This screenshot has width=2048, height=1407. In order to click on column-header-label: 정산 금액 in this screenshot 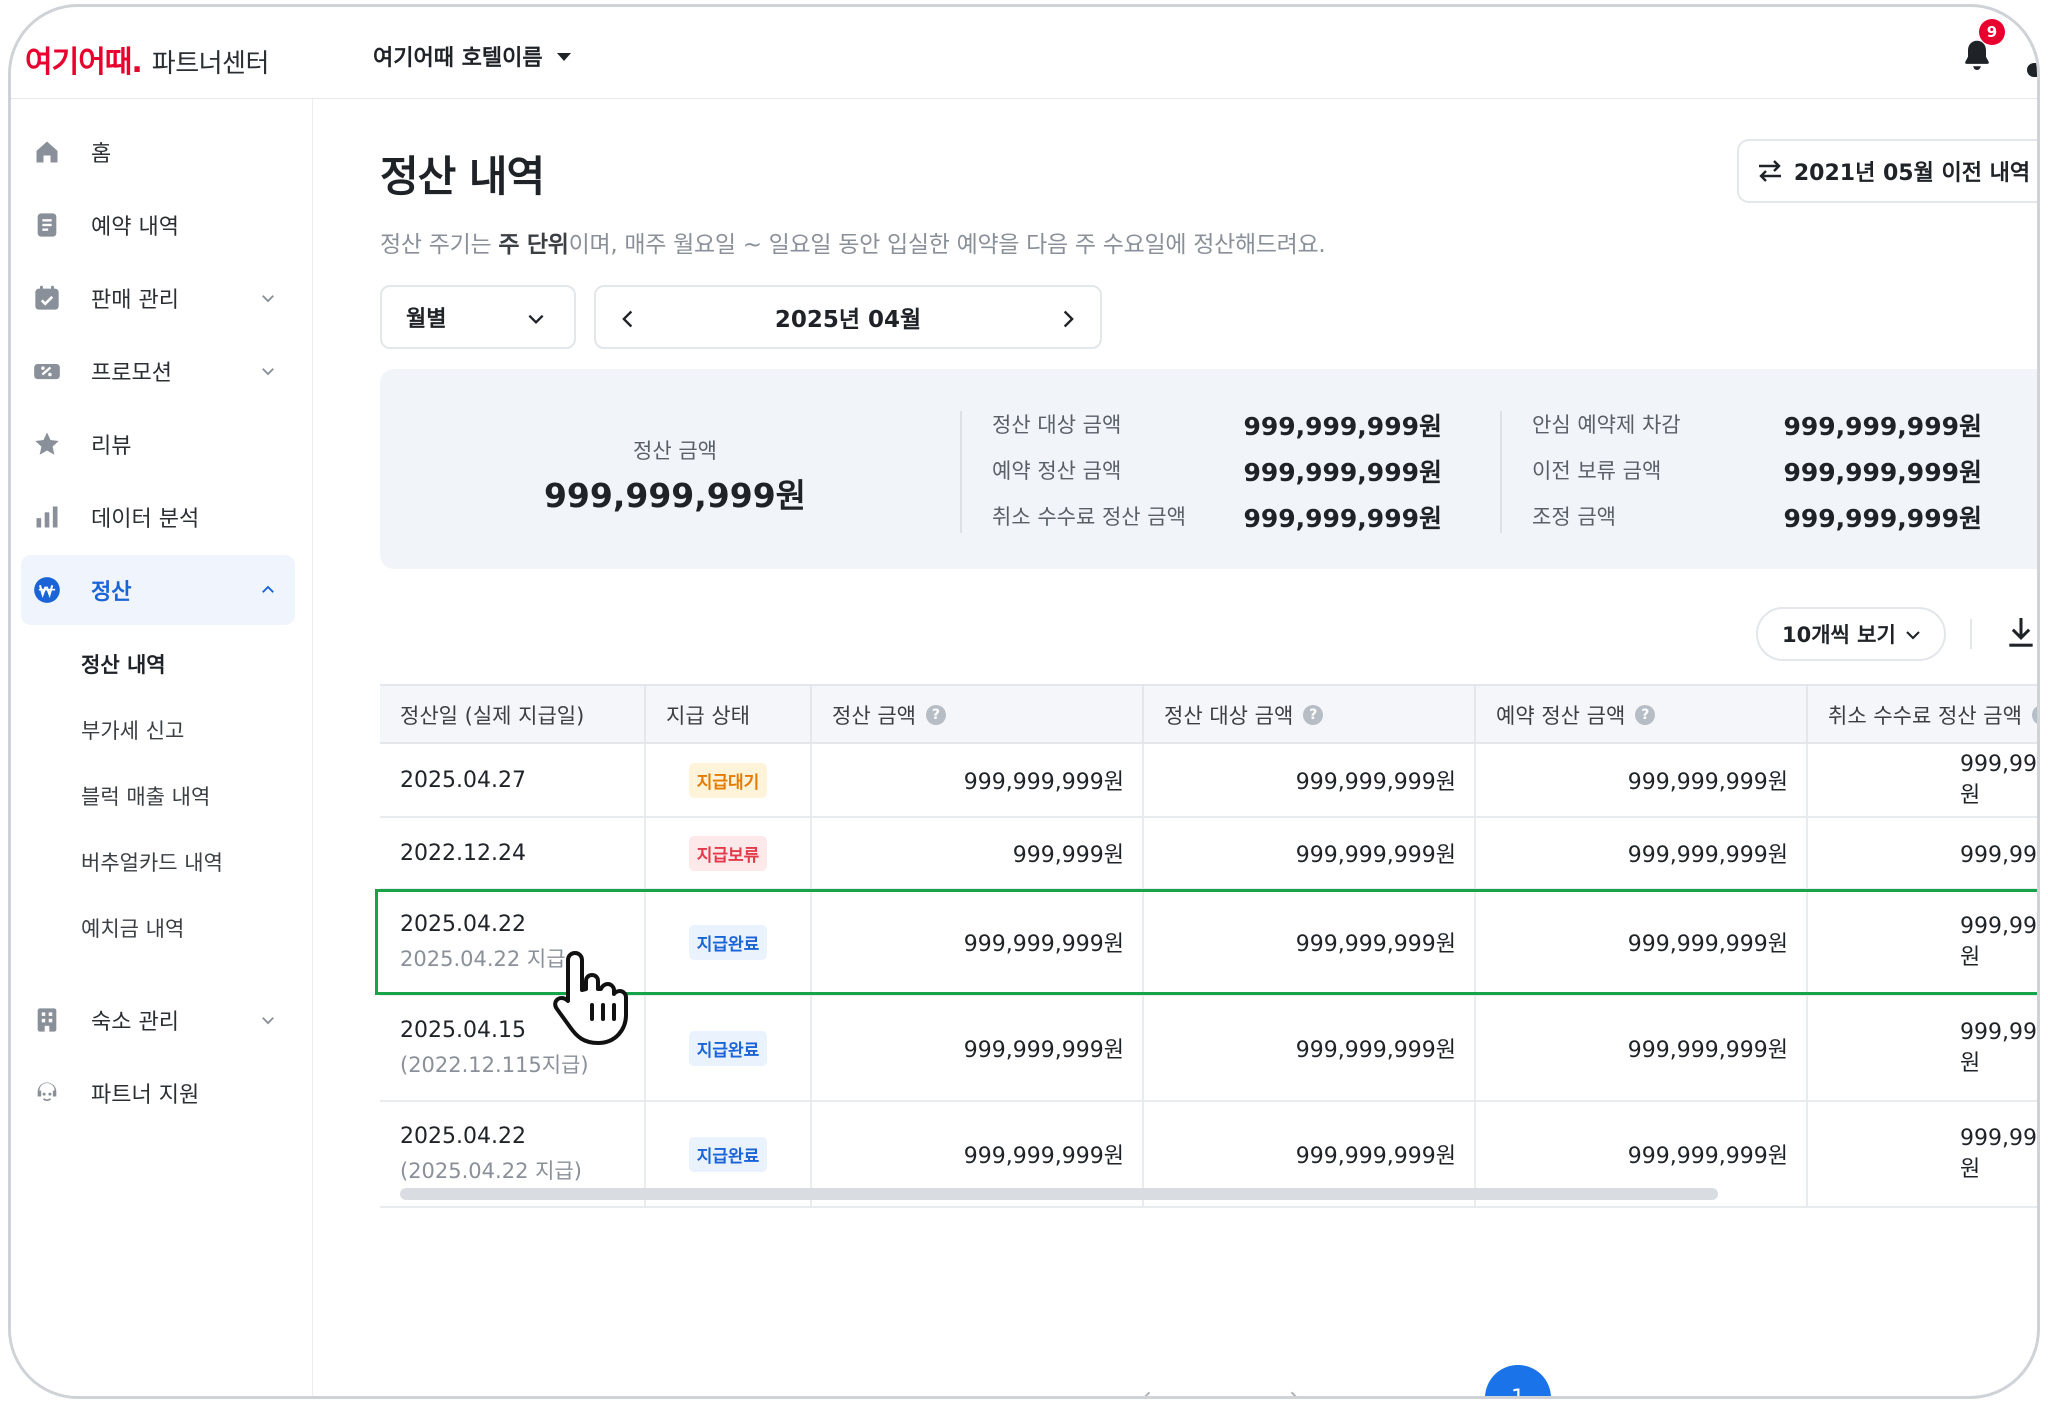, I will do `click(874, 716)`.